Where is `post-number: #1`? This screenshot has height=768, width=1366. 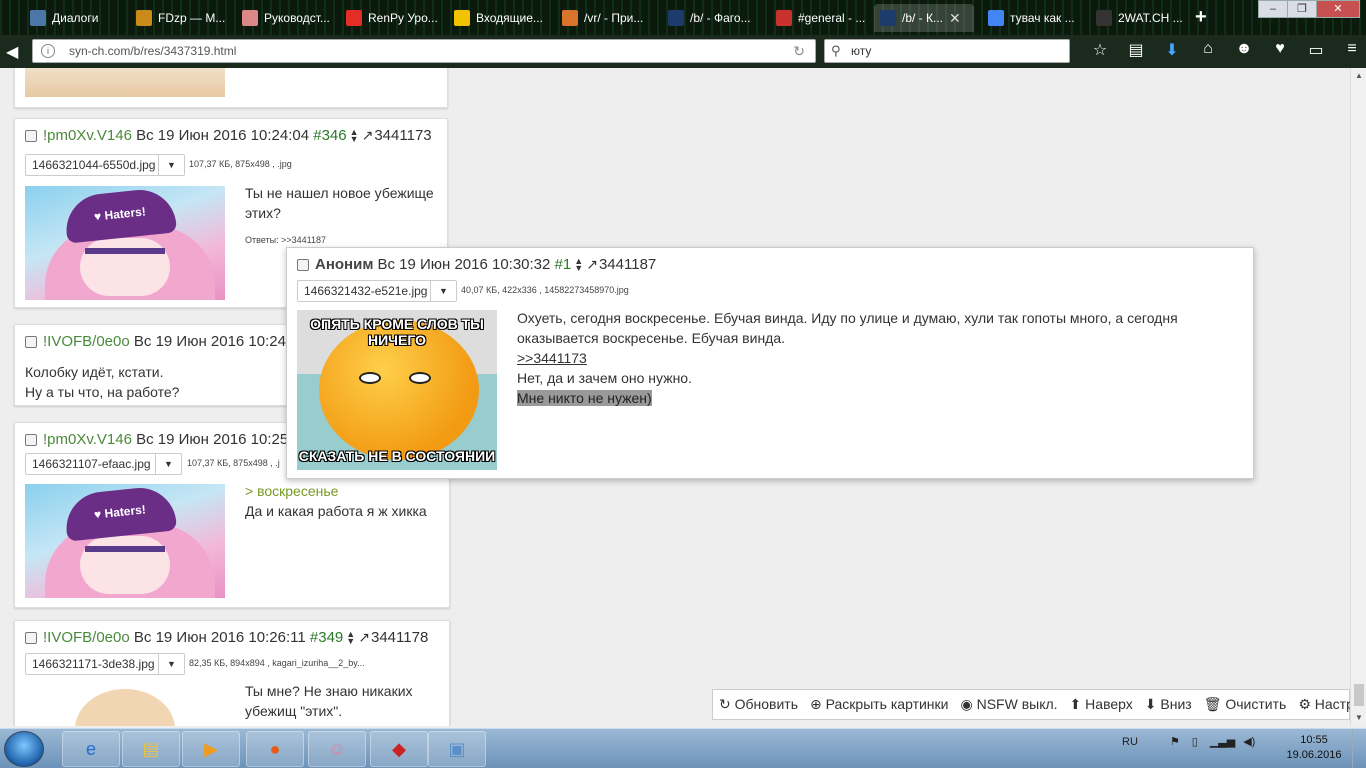 post-number: #1 is located at coordinates (563, 264).